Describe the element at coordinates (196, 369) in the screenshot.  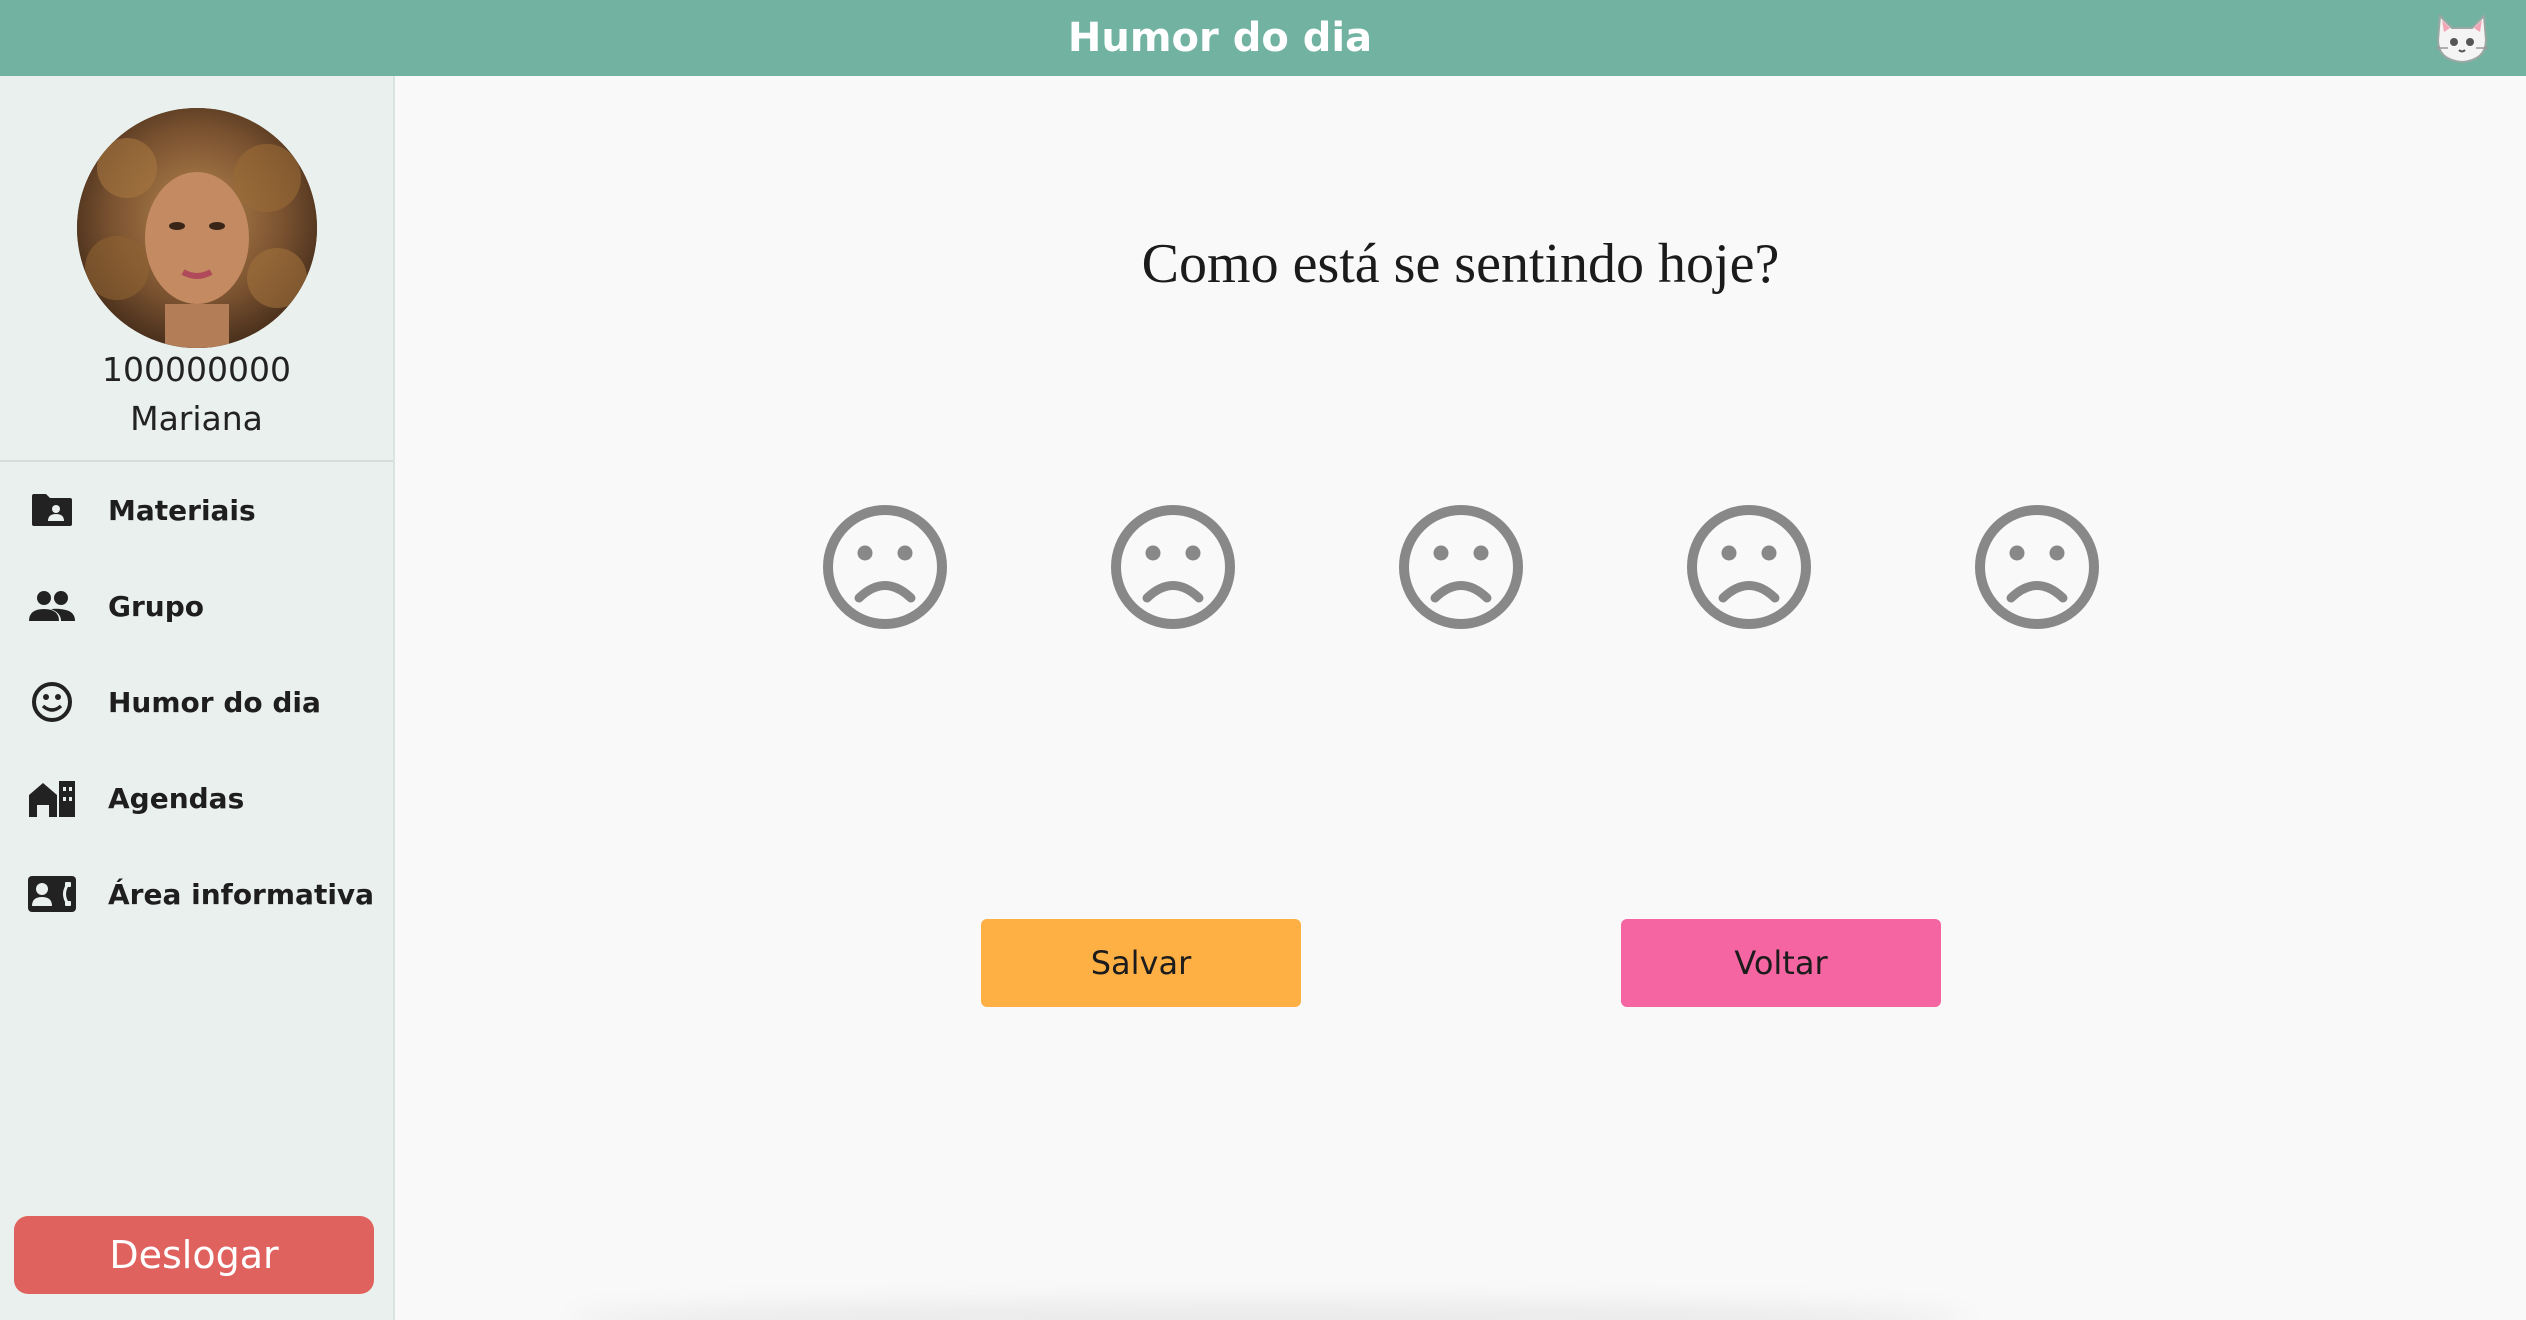
I see `profile-id: 100000000` at that location.